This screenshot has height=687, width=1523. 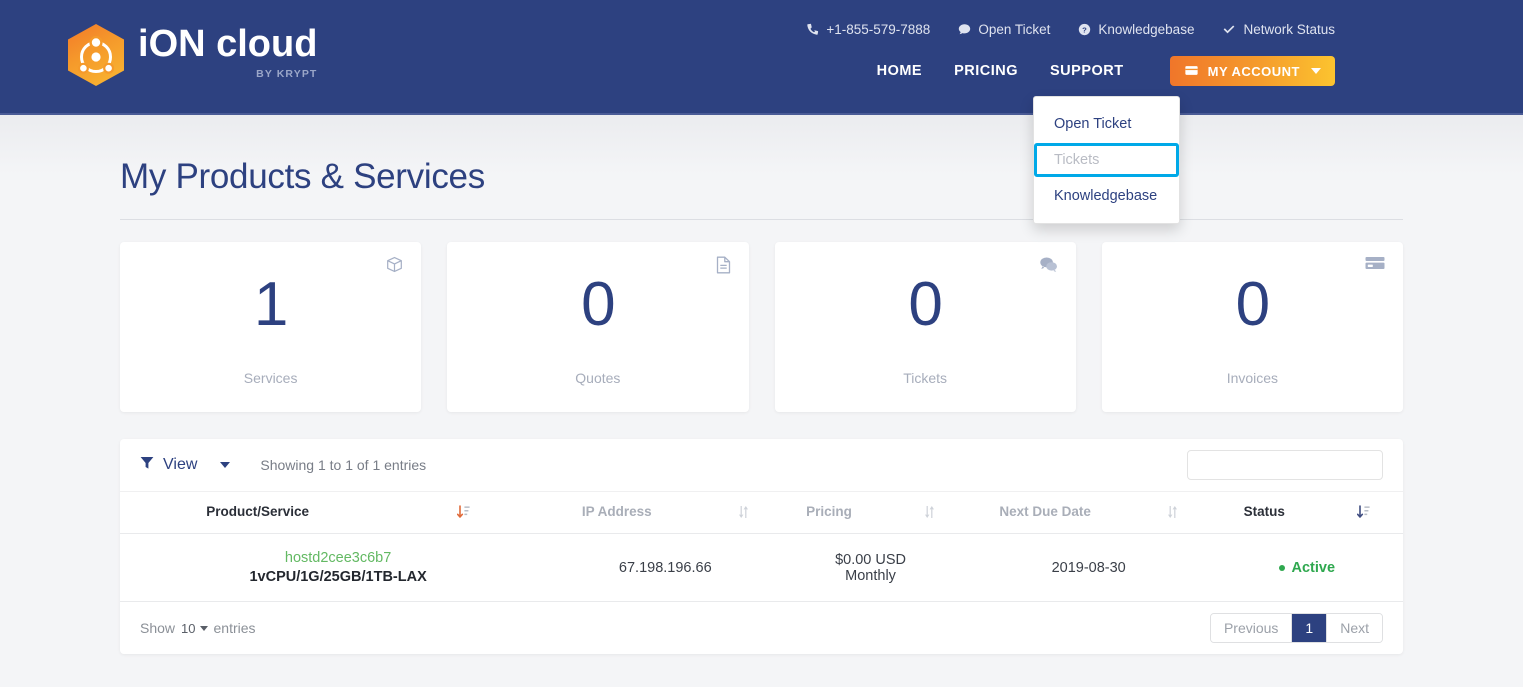 What do you see at coordinates (665, 567) in the screenshot?
I see `cell-ip-address: 67.198.196.66` at bounding box center [665, 567].